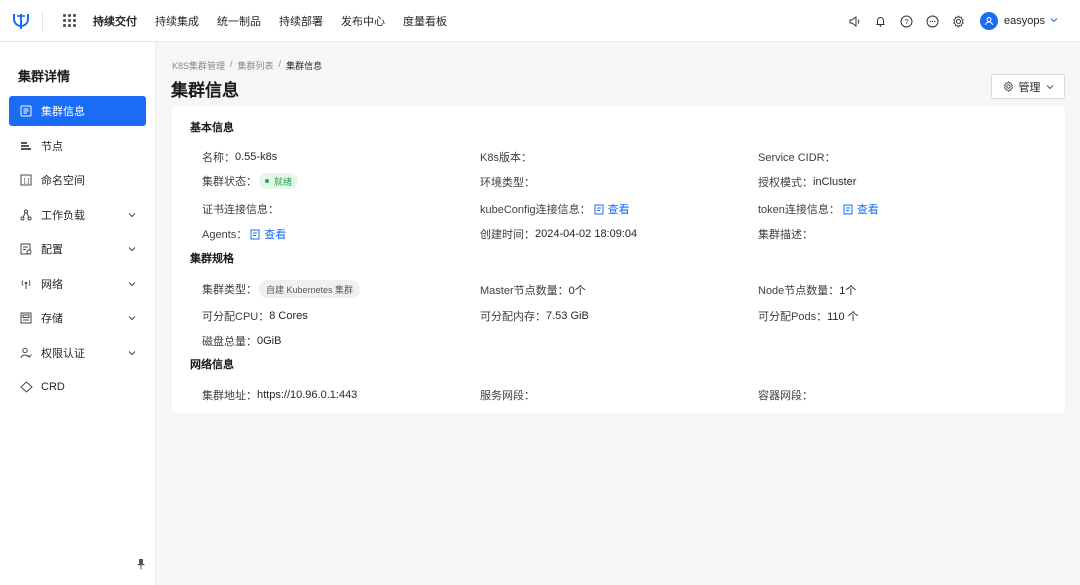 The width and height of the screenshot is (1080, 585). What do you see at coordinates (1024, 21) in the screenshot?
I see `user-name: easyops` at bounding box center [1024, 21].